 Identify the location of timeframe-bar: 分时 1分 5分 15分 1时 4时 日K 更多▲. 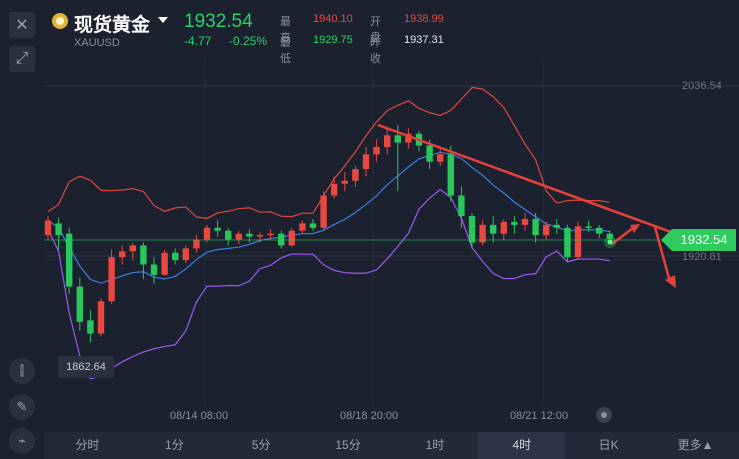
(391, 445).